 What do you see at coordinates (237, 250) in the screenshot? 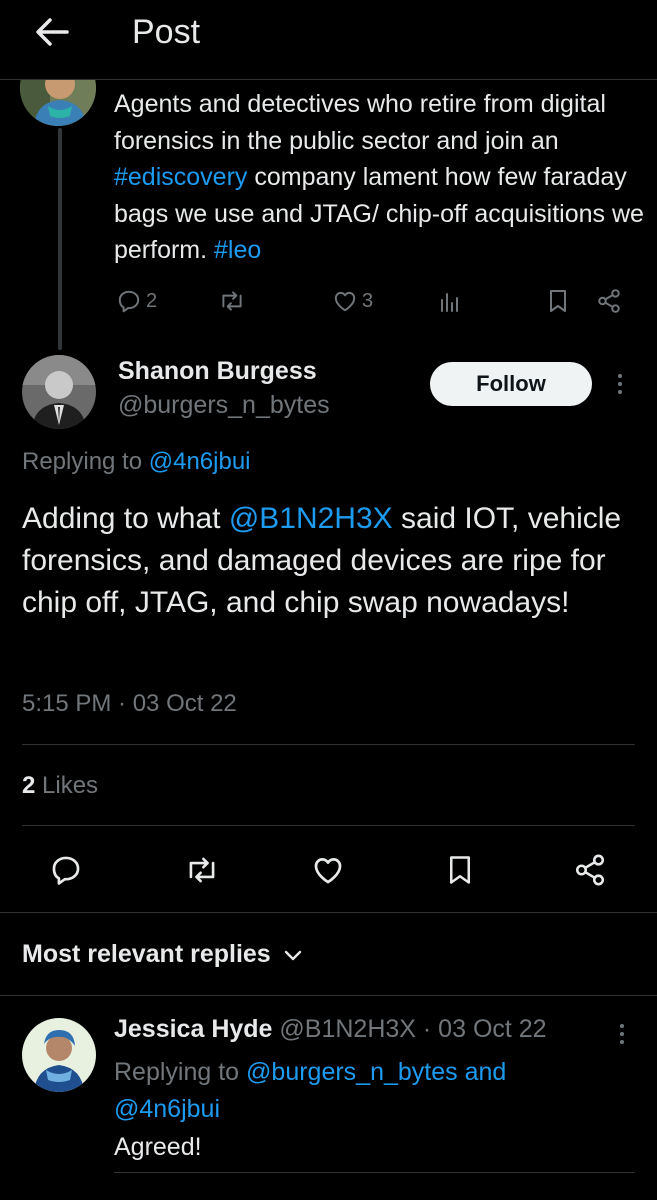
I see `hashtag-leo: #leo` at bounding box center [237, 250].